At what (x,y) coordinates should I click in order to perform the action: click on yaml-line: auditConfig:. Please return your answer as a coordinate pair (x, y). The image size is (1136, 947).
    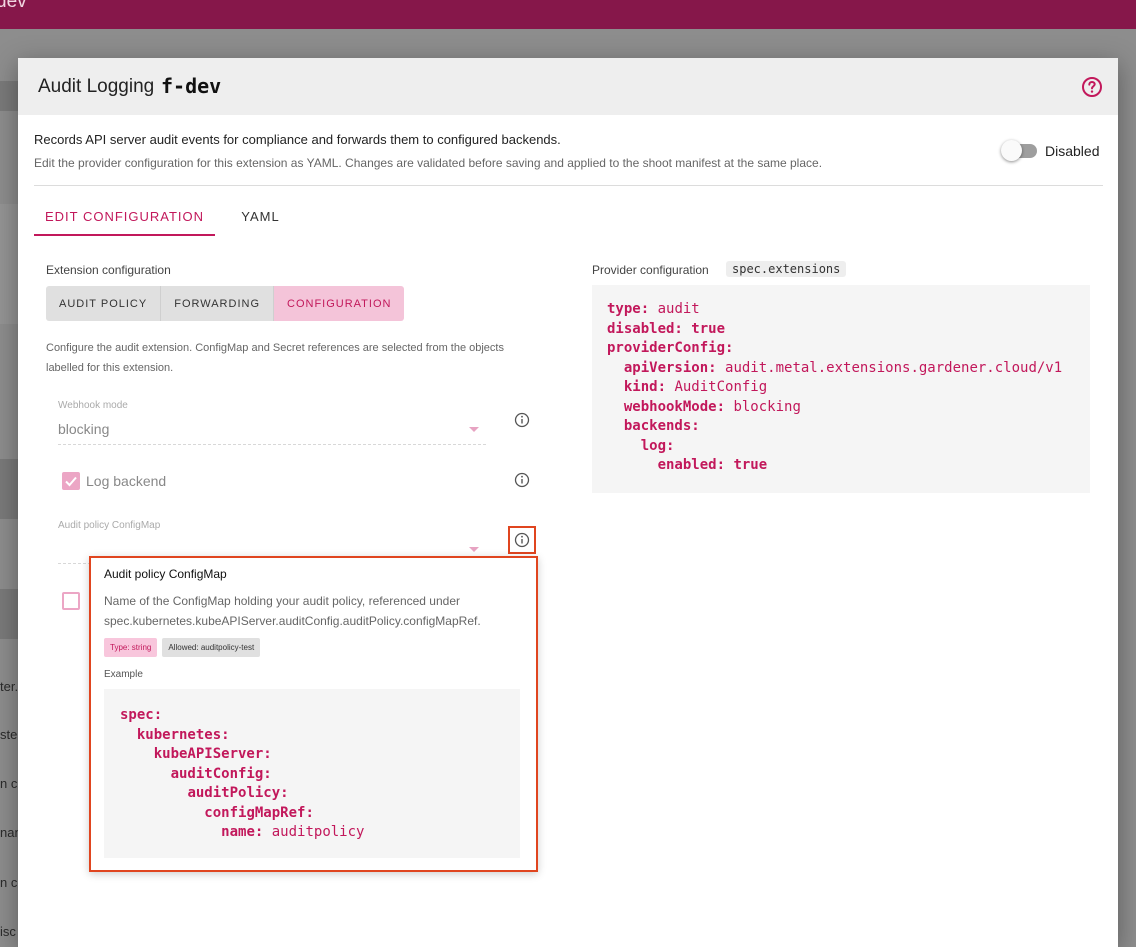
    Looking at the image, I should click on (242, 775).